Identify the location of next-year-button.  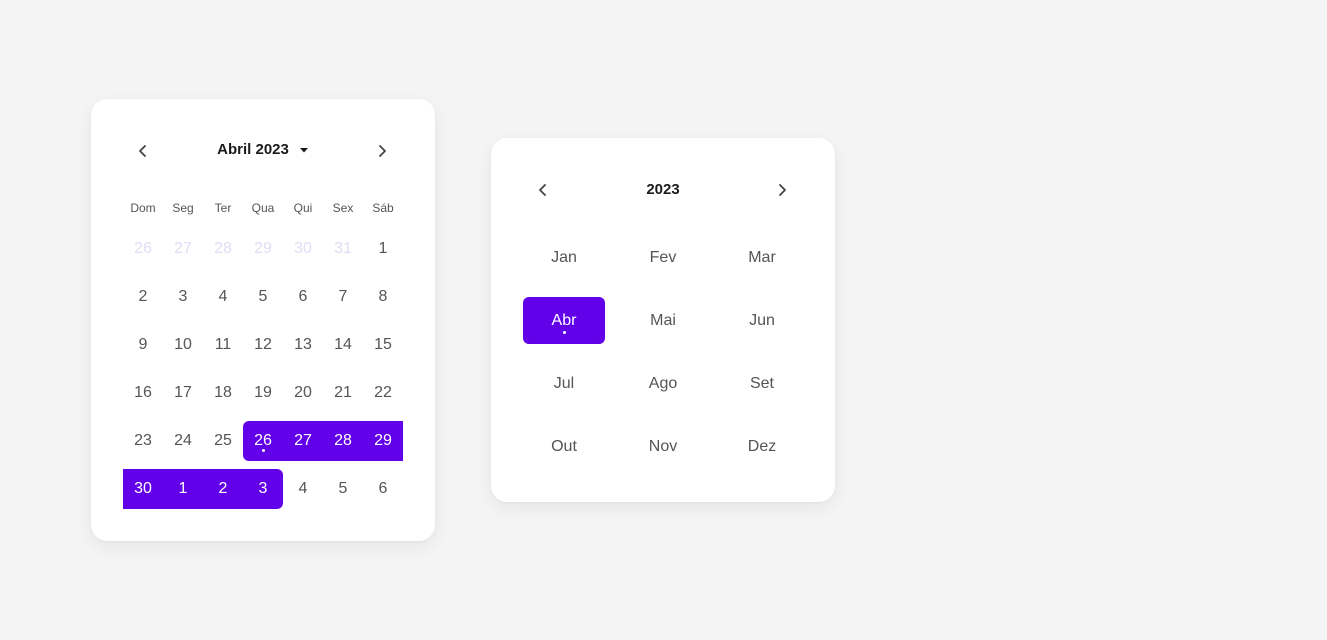
(782, 190).